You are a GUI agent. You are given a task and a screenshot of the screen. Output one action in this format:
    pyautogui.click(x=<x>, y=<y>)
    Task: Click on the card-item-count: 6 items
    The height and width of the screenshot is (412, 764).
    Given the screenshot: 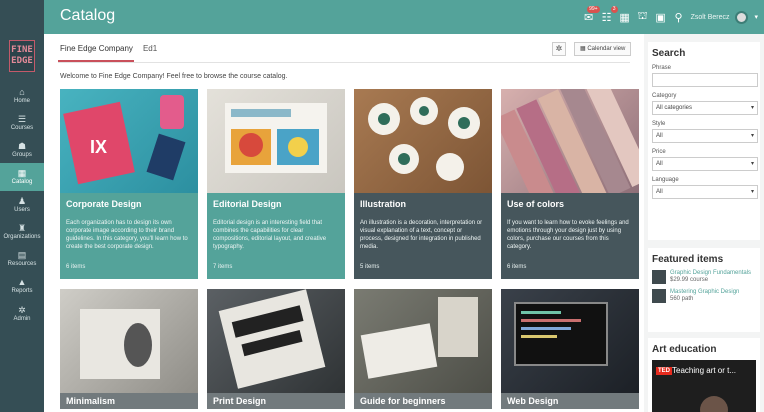 What is the action you would take?
    pyautogui.click(x=76, y=267)
    